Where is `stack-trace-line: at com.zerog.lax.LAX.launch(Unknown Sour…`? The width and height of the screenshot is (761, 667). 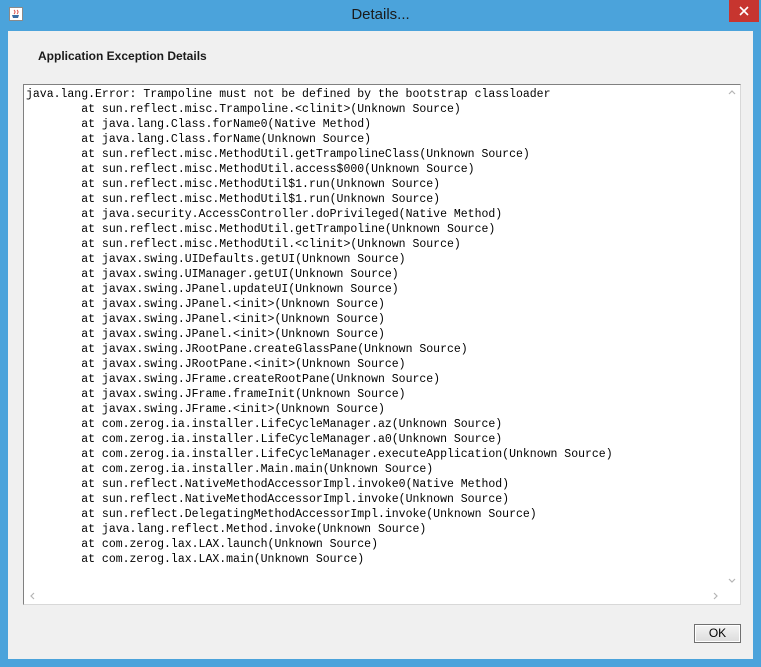 stack-trace-line: at com.zerog.lax.LAX.launch(Unknown Sour… is located at coordinates (202, 544).